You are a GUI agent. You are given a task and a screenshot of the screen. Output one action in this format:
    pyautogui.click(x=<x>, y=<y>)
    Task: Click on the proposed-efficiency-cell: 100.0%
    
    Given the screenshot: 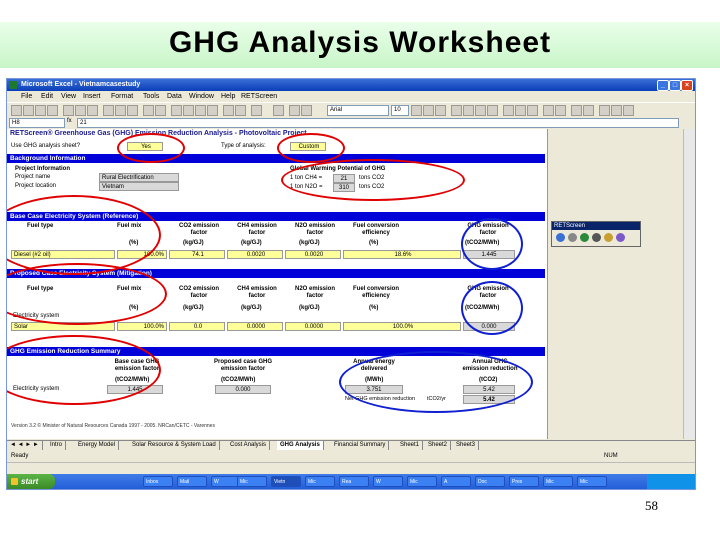 What is the action you would take?
    pyautogui.click(x=402, y=326)
    